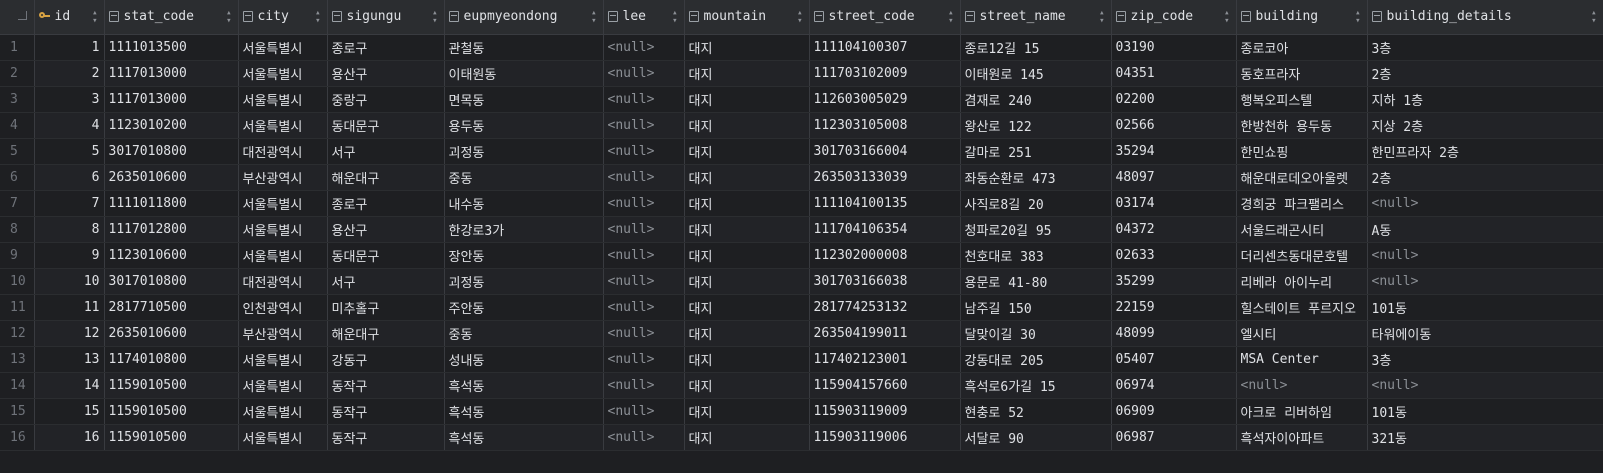 This screenshot has width=1603, height=473. I want to click on cell-building: 아크로 리버하임, so click(1302, 411).